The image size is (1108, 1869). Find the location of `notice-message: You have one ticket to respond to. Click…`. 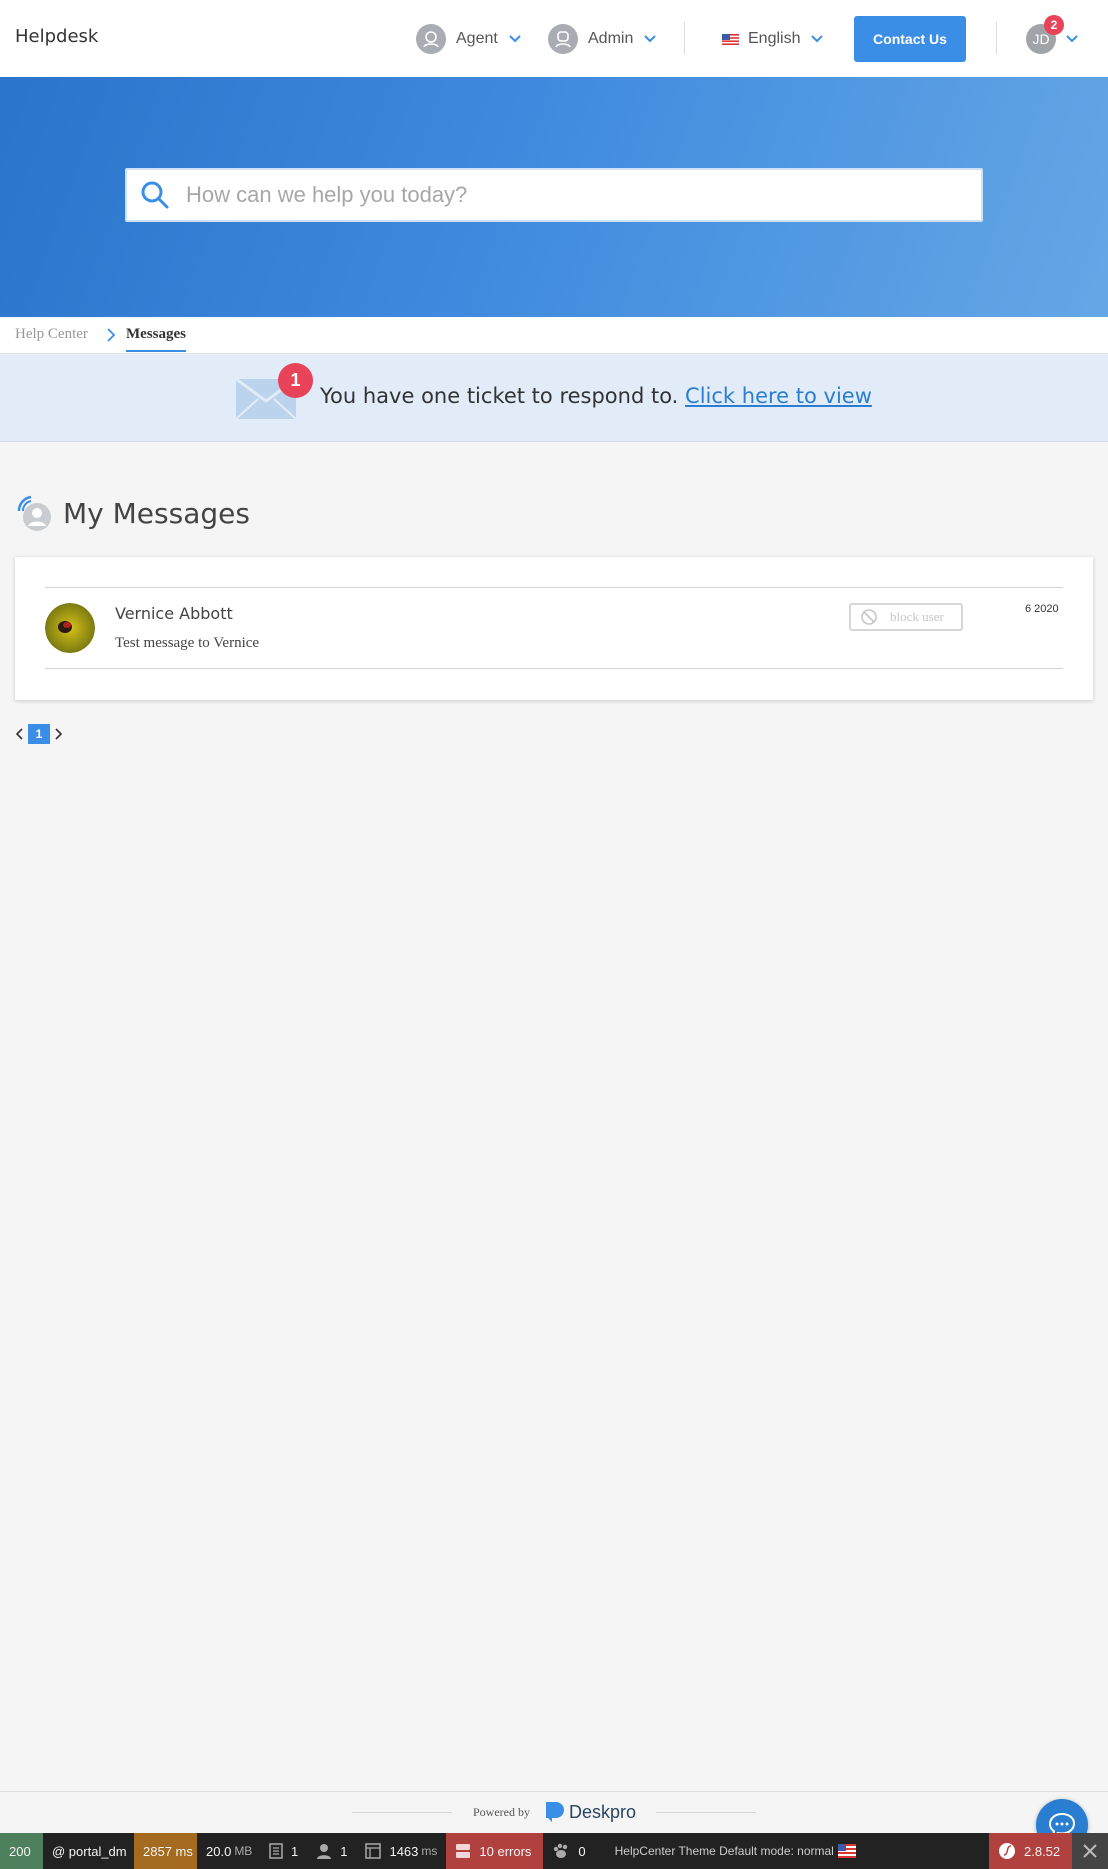

notice-message: You have one ticket to respond to. Click… is located at coordinates (596, 396).